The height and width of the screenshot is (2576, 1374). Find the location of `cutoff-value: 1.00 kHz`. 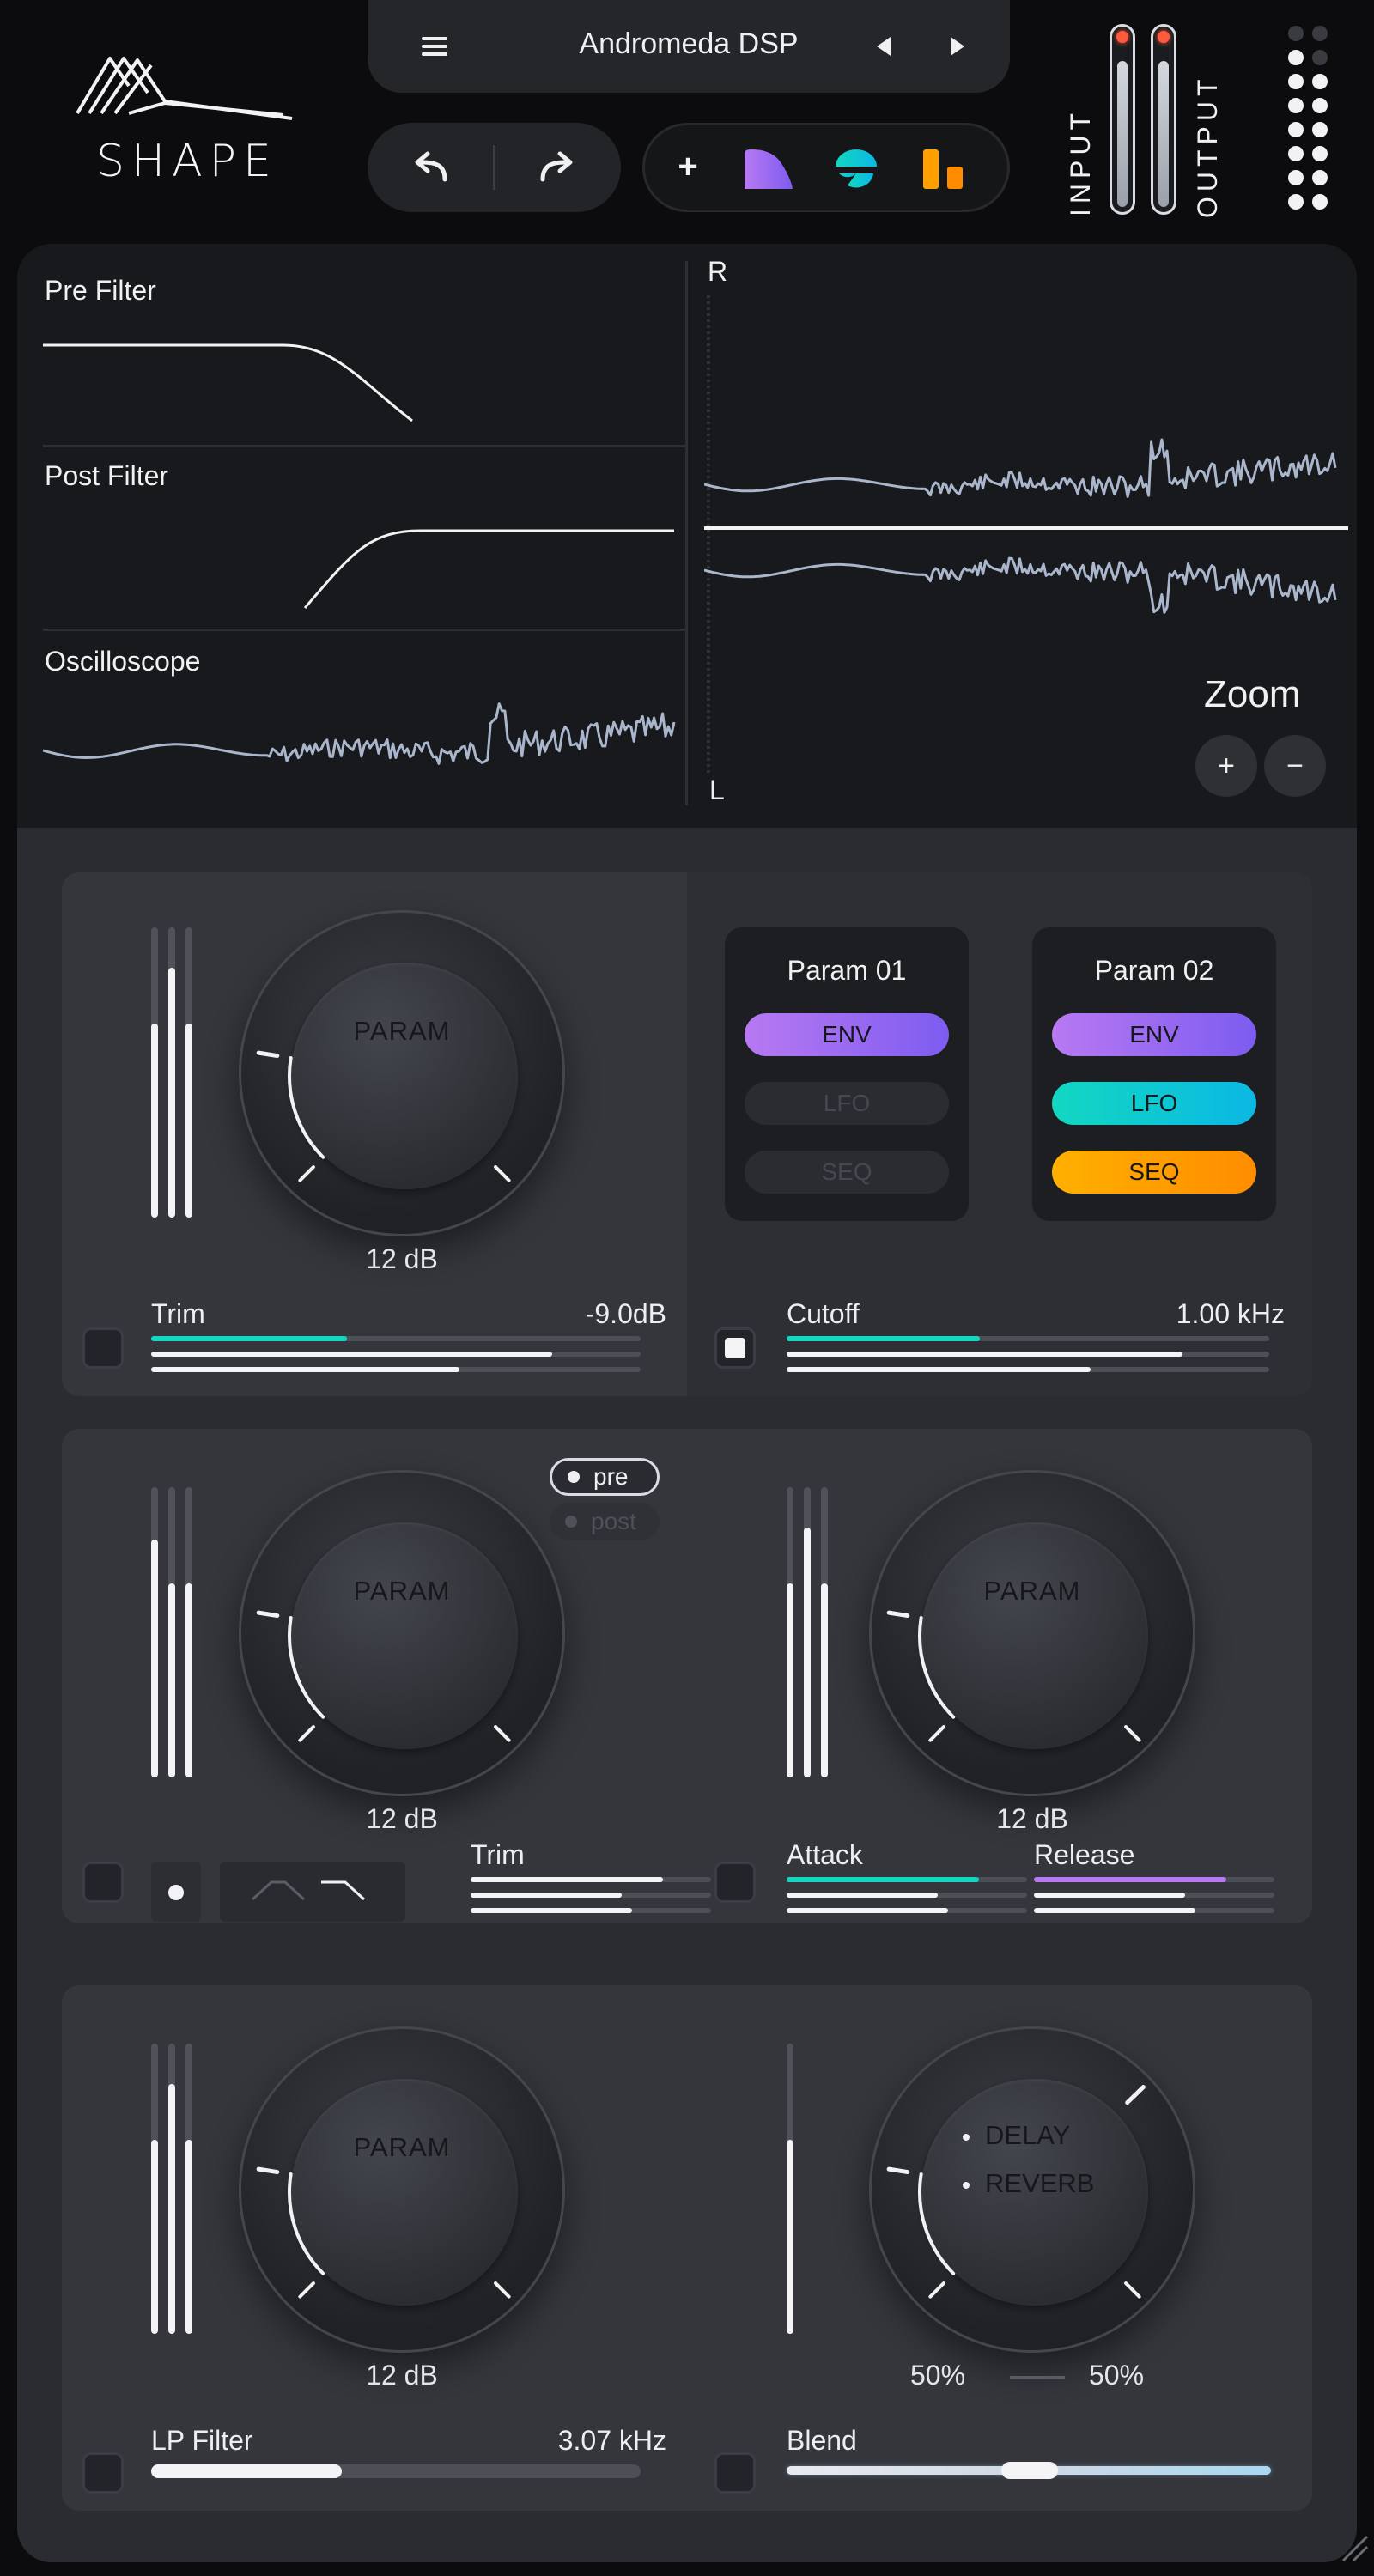

cutoff-value: 1.00 kHz is located at coordinates (1230, 1313).